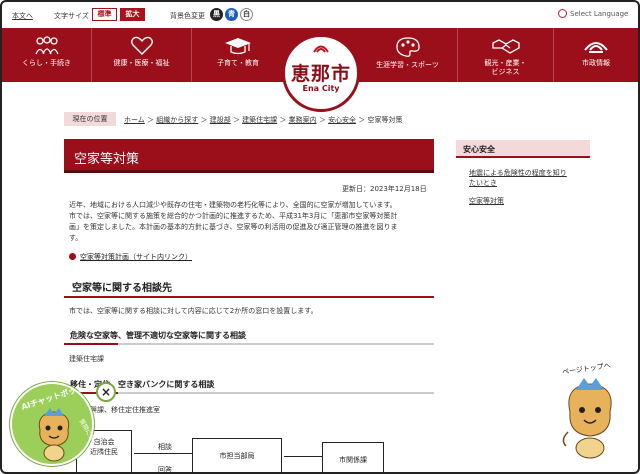  I want to click on nav-label: 子育て・教育, so click(238, 63).